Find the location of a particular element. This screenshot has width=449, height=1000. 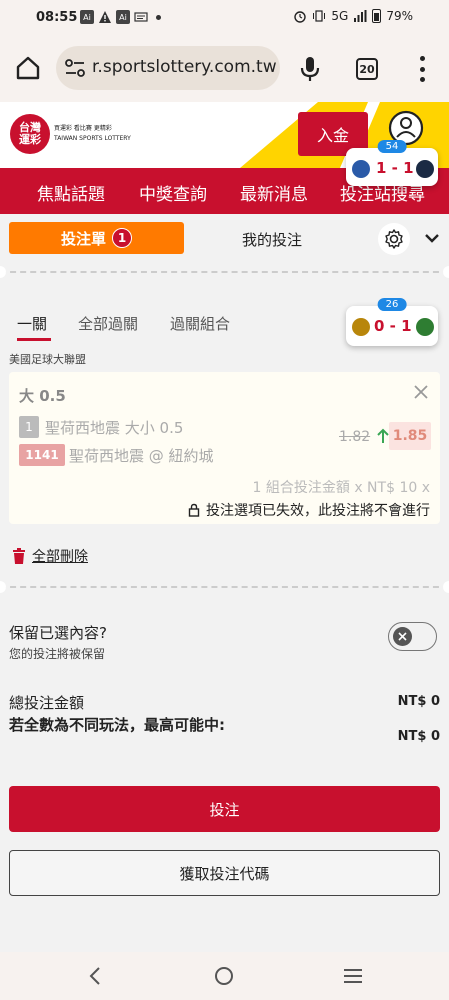

url-bar: r.sportslottery.com.tw is located at coordinates (168, 68).